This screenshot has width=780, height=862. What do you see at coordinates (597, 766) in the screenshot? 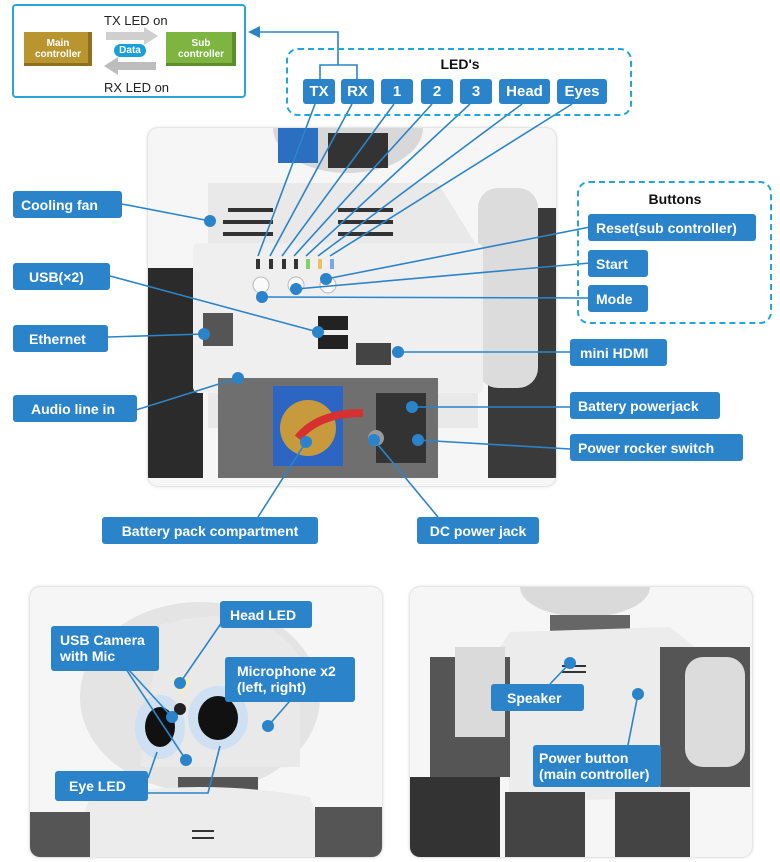
I see `label-power-button-main-controller: Power button (main controller)` at bounding box center [597, 766].